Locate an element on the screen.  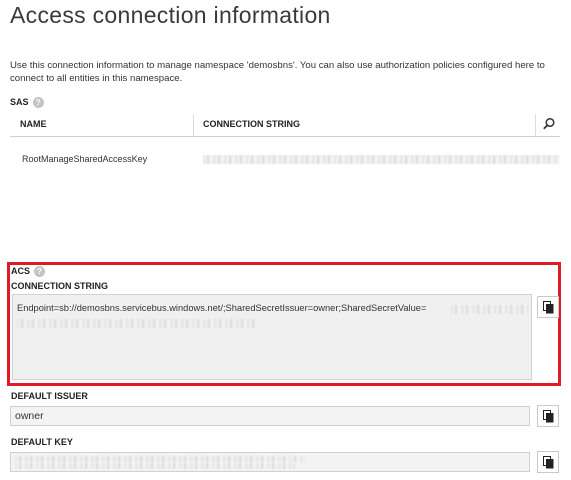
sas-table-header: NAME CONNECTION STRING is located at coordinates (285, 124).